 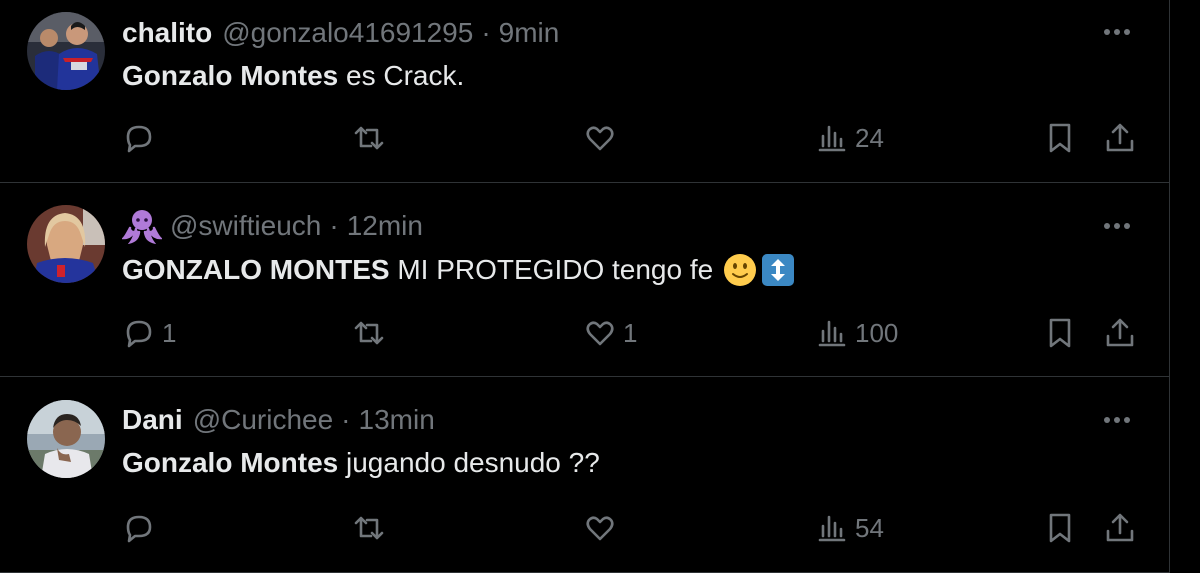 I want to click on like-count: 1, so click(x=630, y=332).